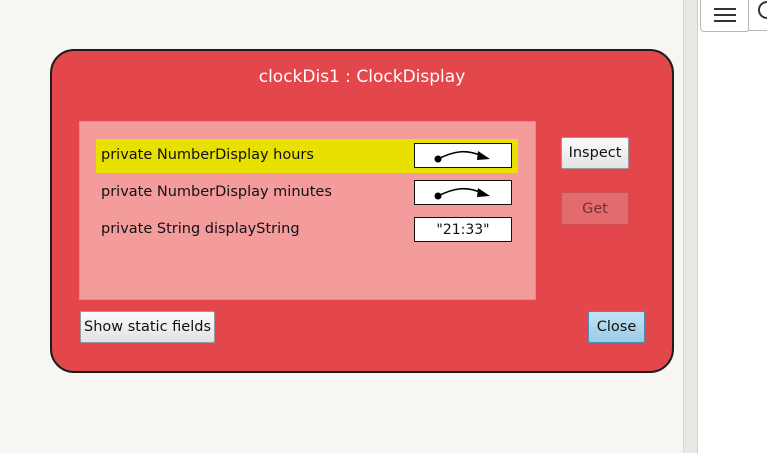 Image resolution: width=767 pixels, height=453 pixels. I want to click on menu-button, so click(725, 16).